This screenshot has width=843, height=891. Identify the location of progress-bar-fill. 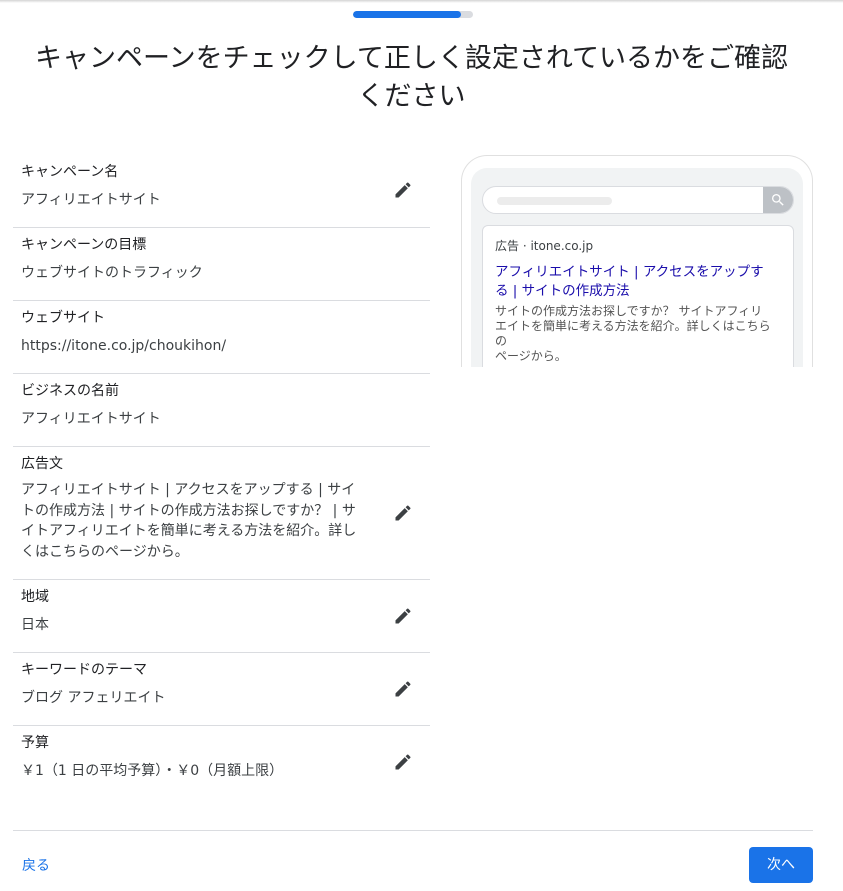
(407, 14).